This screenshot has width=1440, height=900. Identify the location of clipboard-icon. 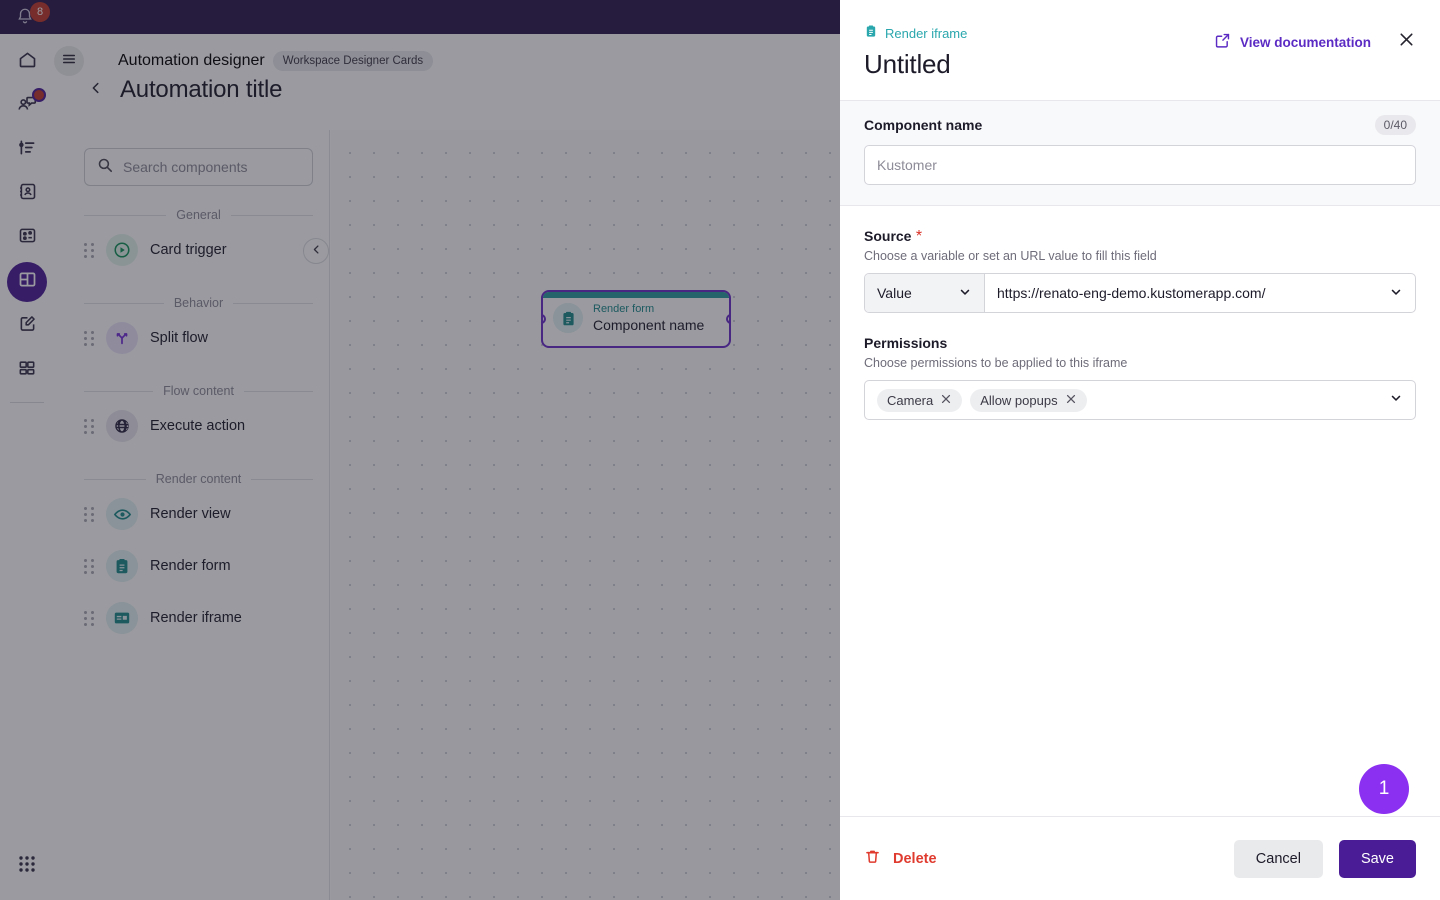
(871, 33).